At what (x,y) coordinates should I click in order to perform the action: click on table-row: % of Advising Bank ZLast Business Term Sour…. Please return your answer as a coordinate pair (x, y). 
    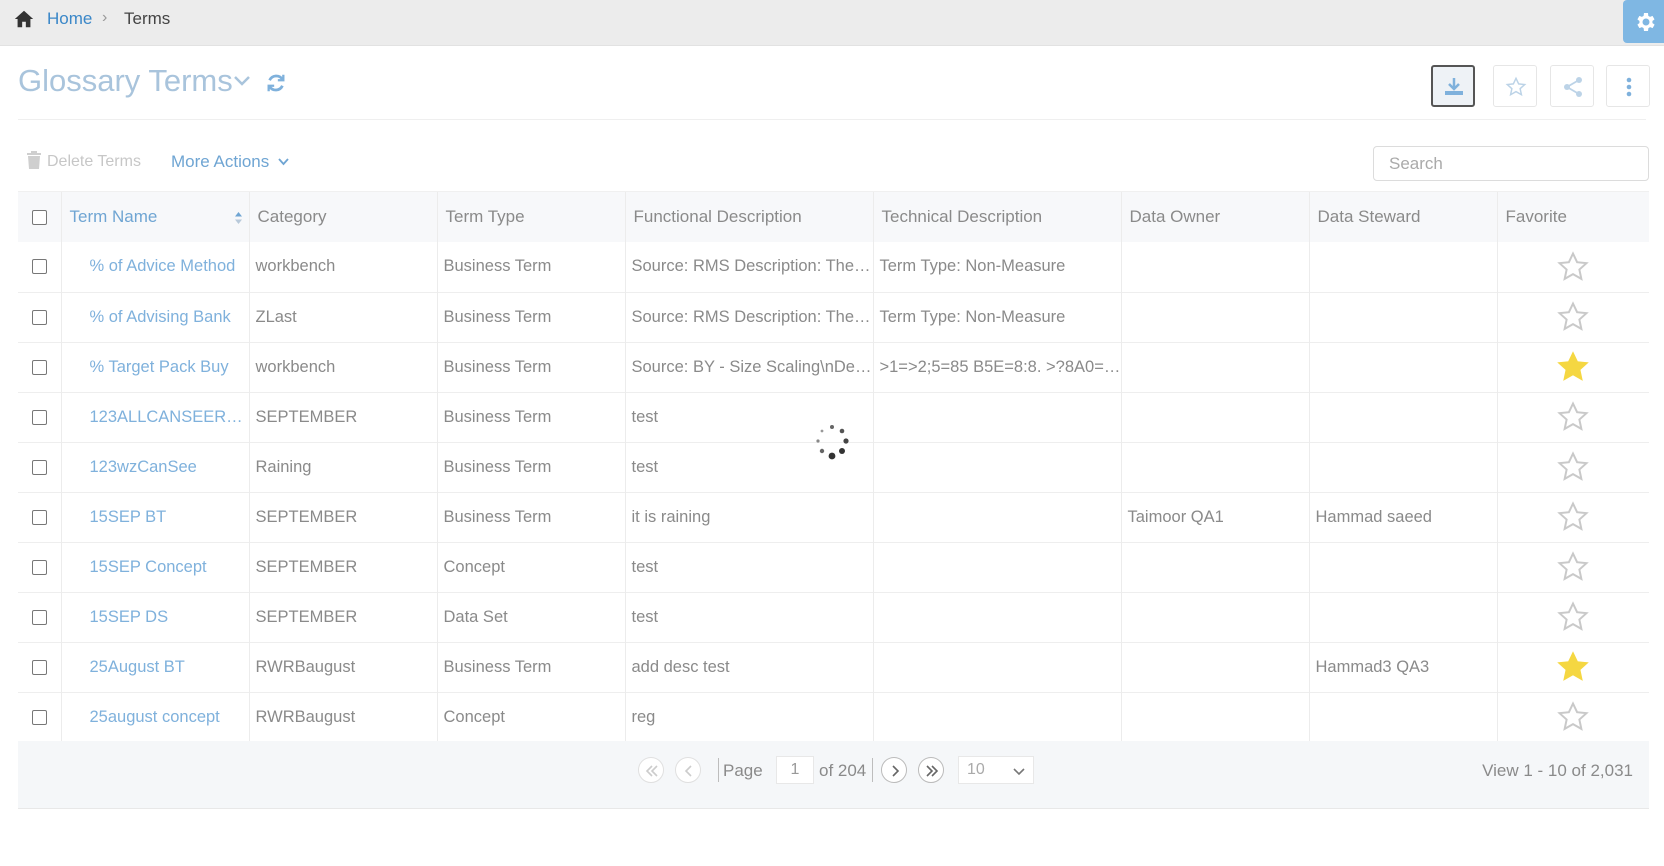
    Looking at the image, I should click on (833, 317).